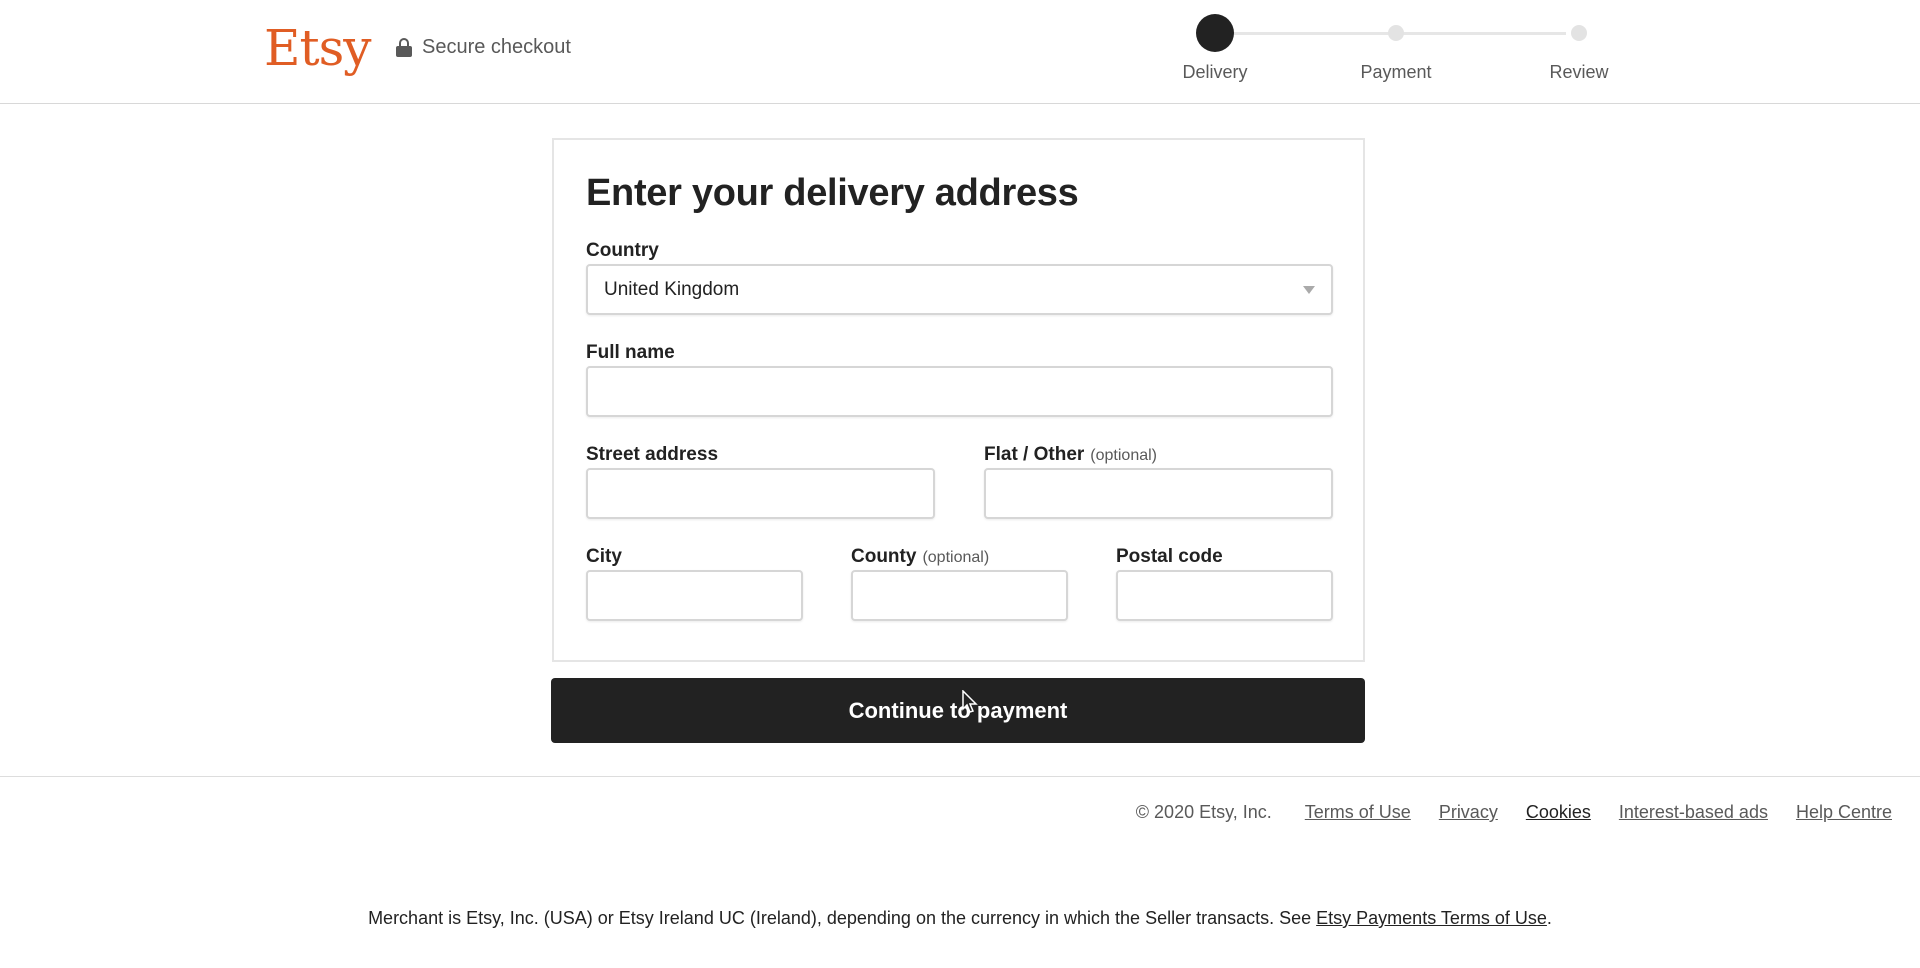 This screenshot has height=968, width=1920. What do you see at coordinates (960, 776) in the screenshot?
I see `footer-divider` at bounding box center [960, 776].